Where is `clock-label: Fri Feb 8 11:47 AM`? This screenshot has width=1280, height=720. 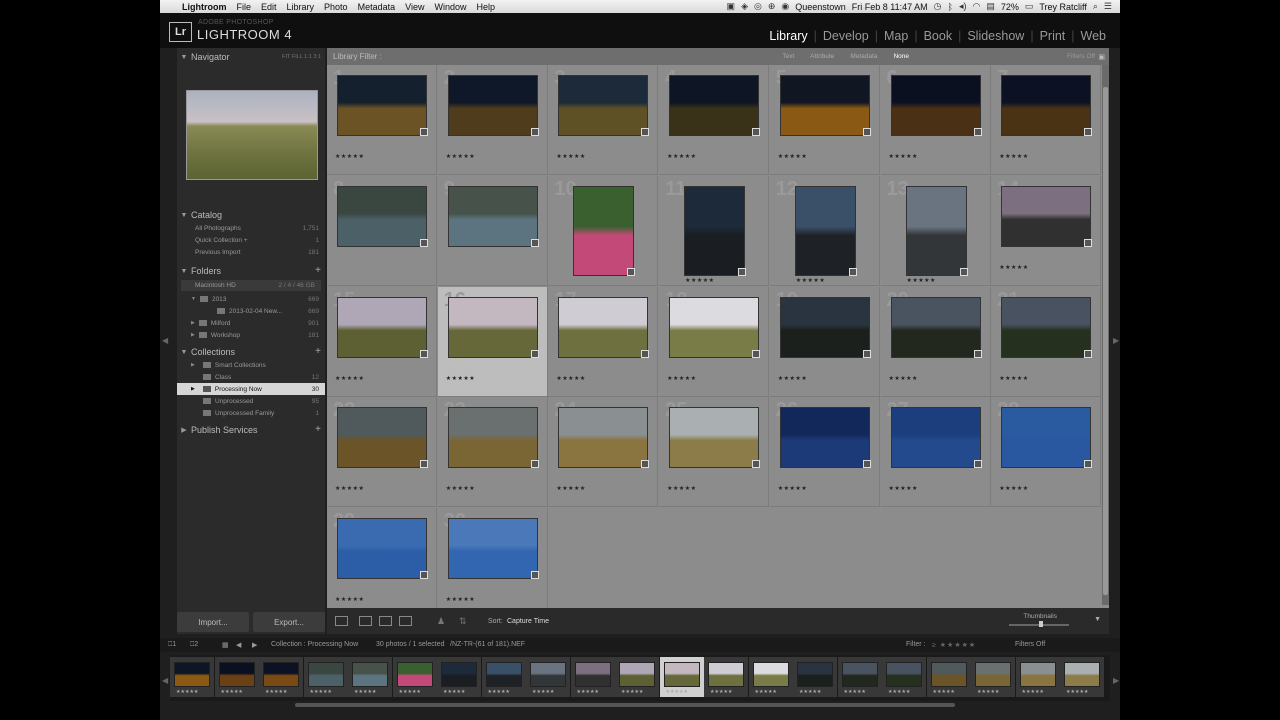
clock-label: Fri Feb 8 11:47 AM is located at coordinates (890, 7).